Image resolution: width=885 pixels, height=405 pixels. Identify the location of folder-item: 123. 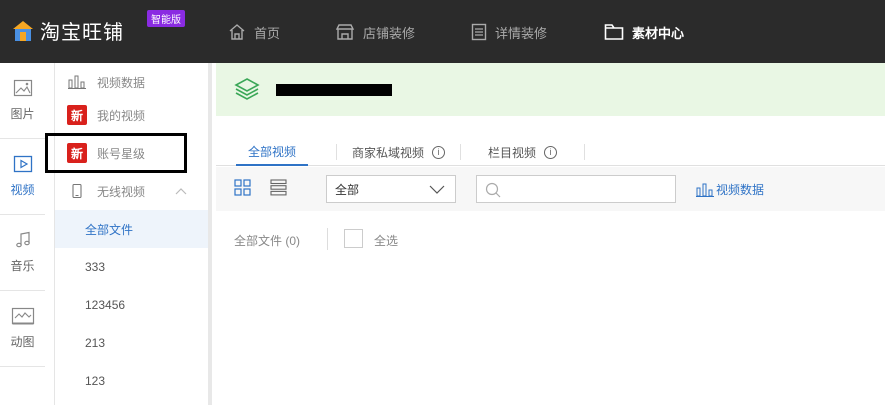
(131, 381).